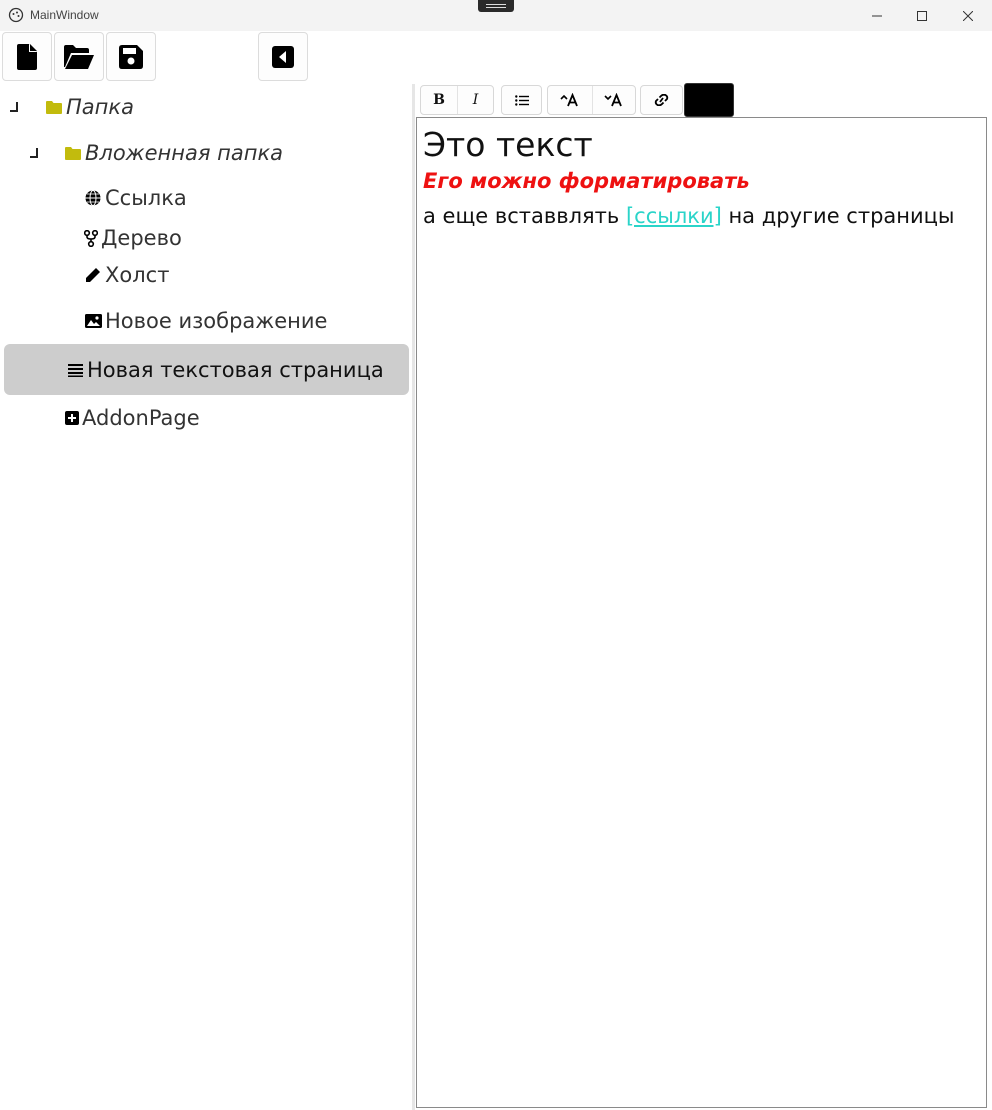 This screenshot has height=1110, width=992. I want to click on text-color-picker, so click(709, 100).